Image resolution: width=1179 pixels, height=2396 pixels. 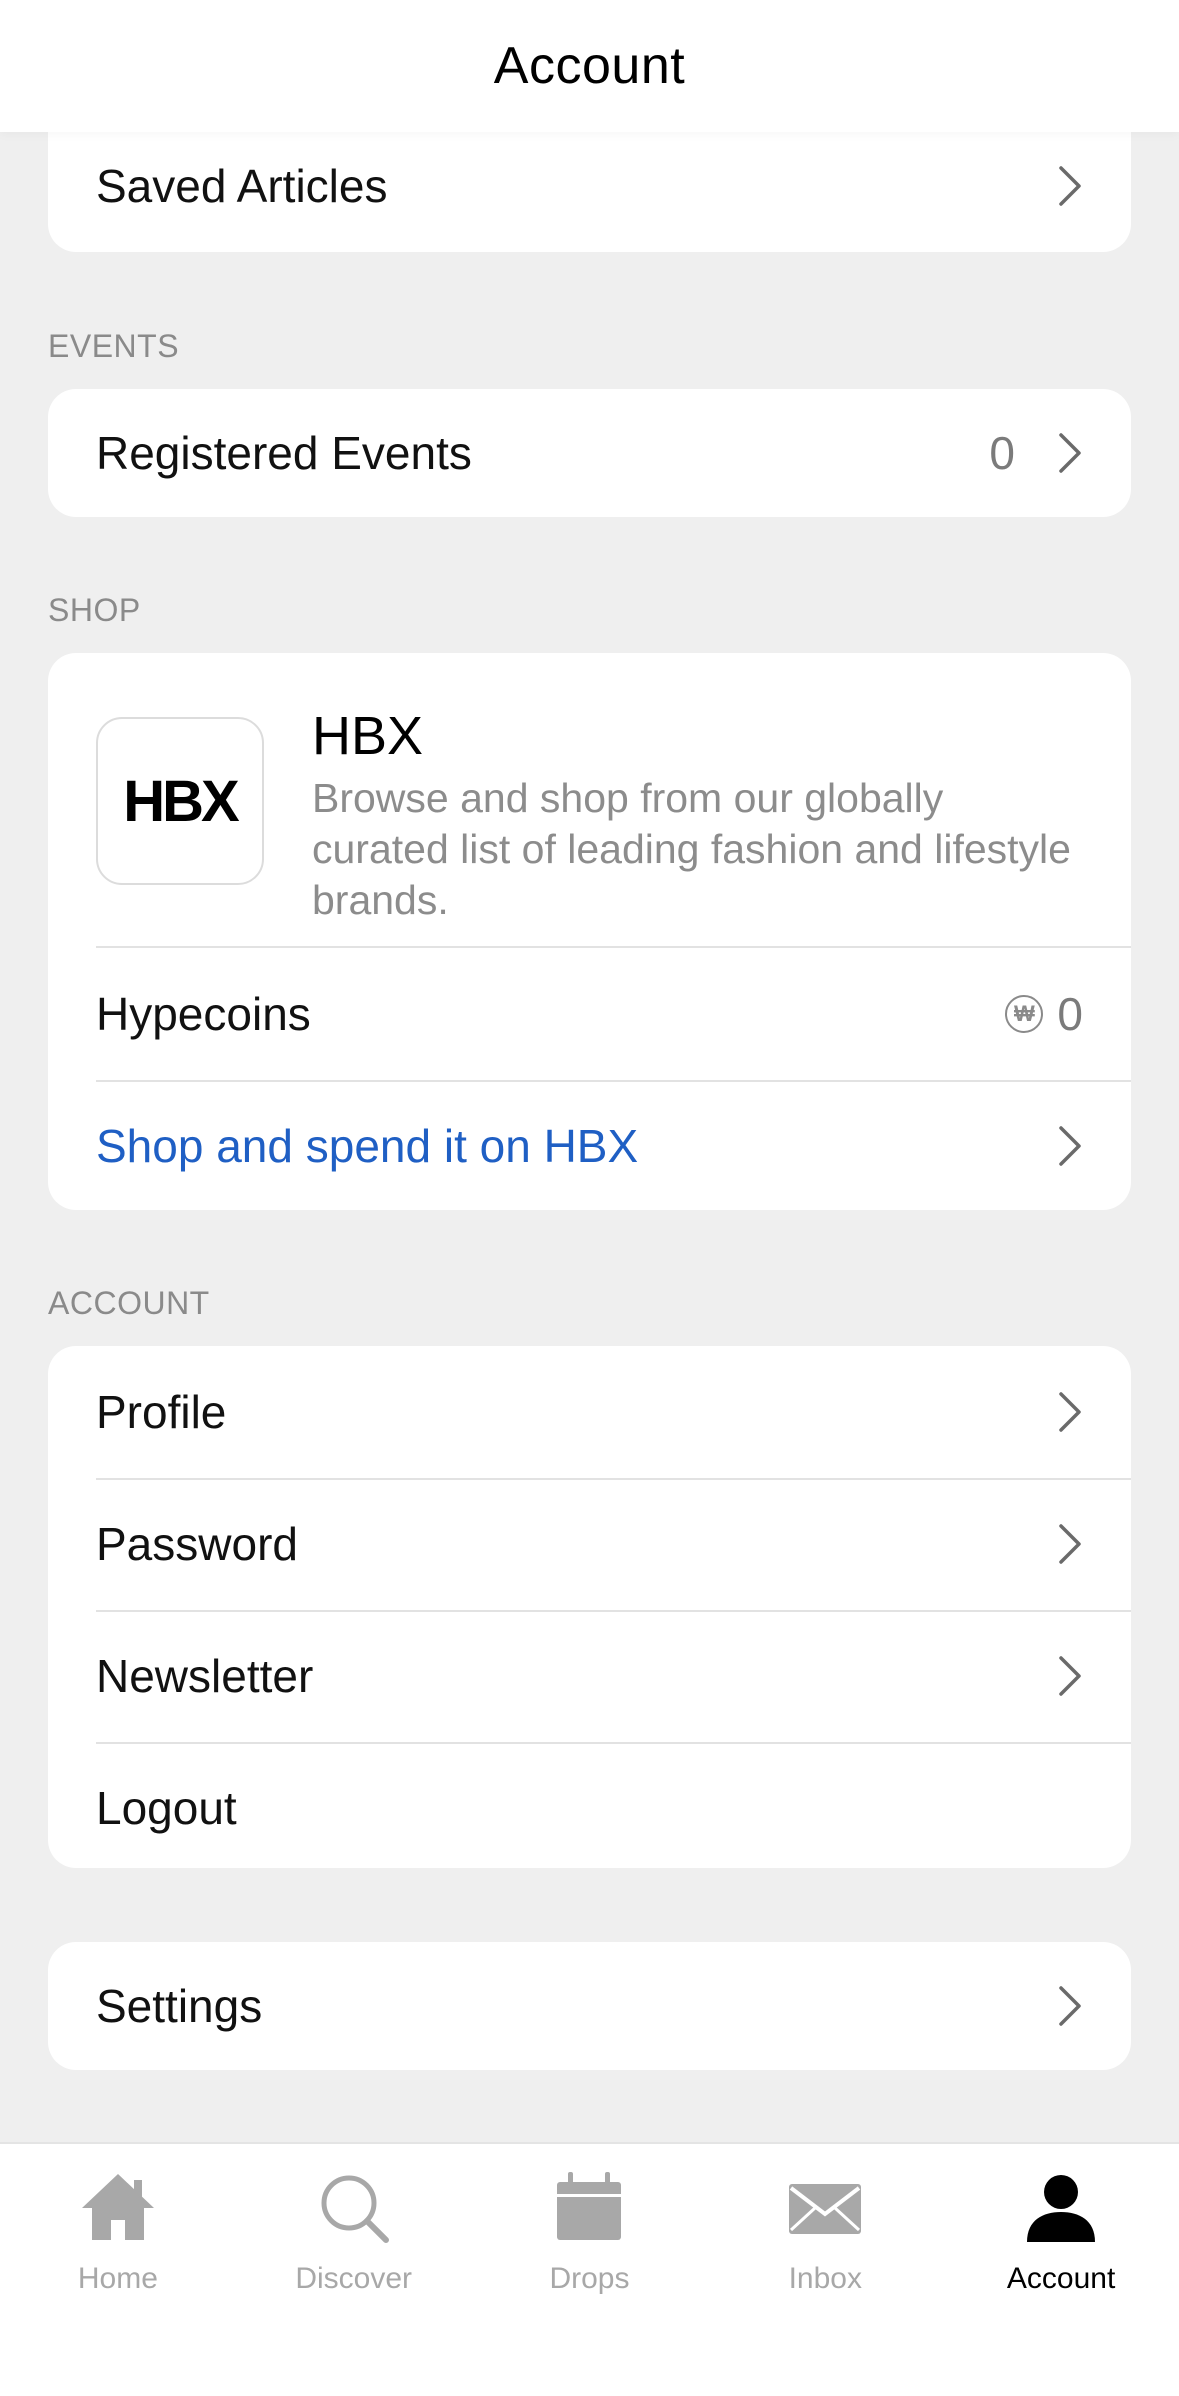 I want to click on logout-row: Logout, so click(x=589, y=1805).